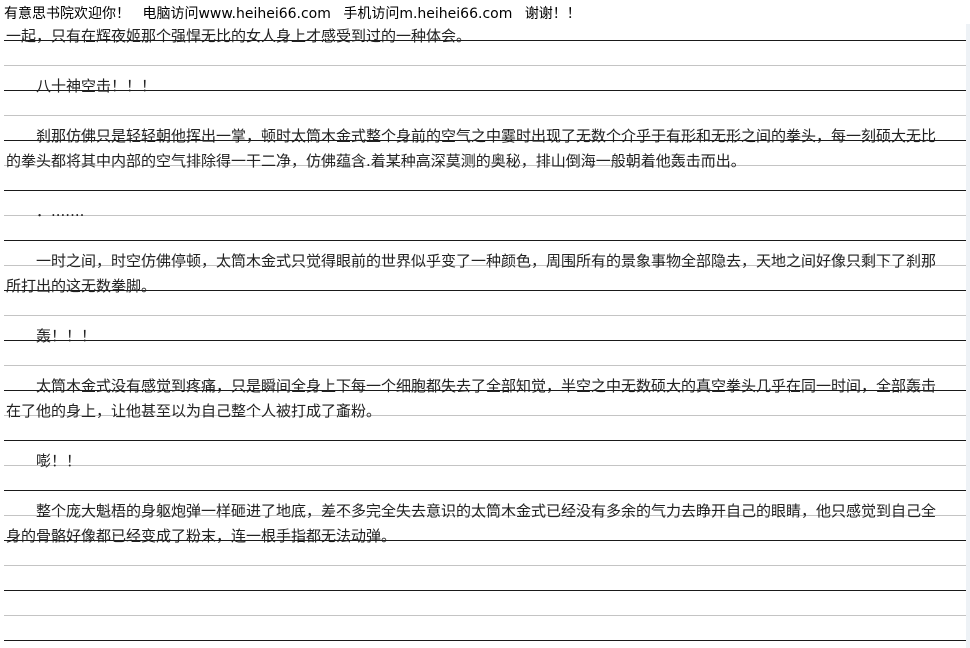 The image size is (970, 648). Describe the element at coordinates (66, 336) in the screenshot. I see `paragraph: 轰！！！` at that location.